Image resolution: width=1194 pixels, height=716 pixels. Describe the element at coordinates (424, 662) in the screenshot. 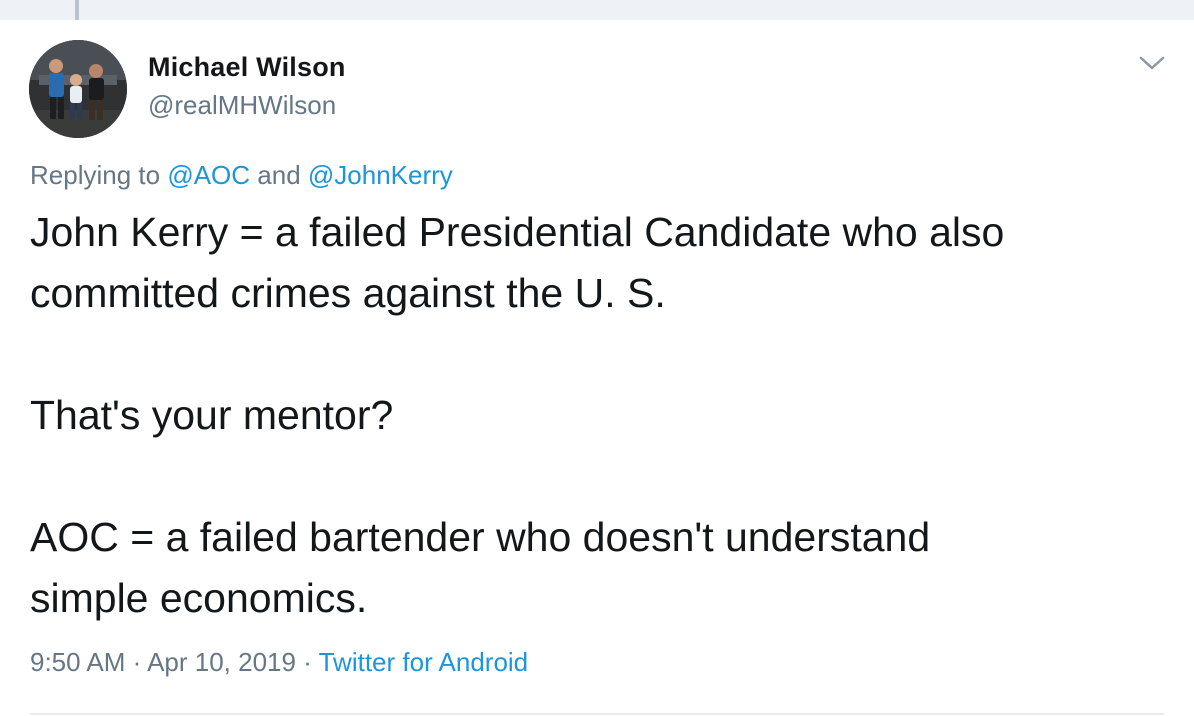

I see `tweet-source-link: Twitter for Android` at that location.